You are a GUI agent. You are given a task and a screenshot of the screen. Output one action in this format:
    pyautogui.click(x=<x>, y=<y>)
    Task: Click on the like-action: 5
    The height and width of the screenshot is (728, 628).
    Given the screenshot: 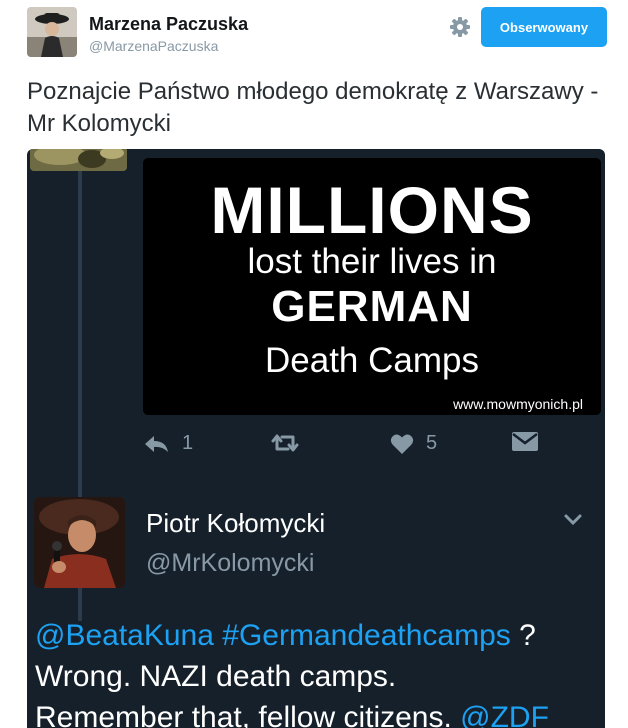 What is the action you would take?
    pyautogui.click(x=413, y=443)
    